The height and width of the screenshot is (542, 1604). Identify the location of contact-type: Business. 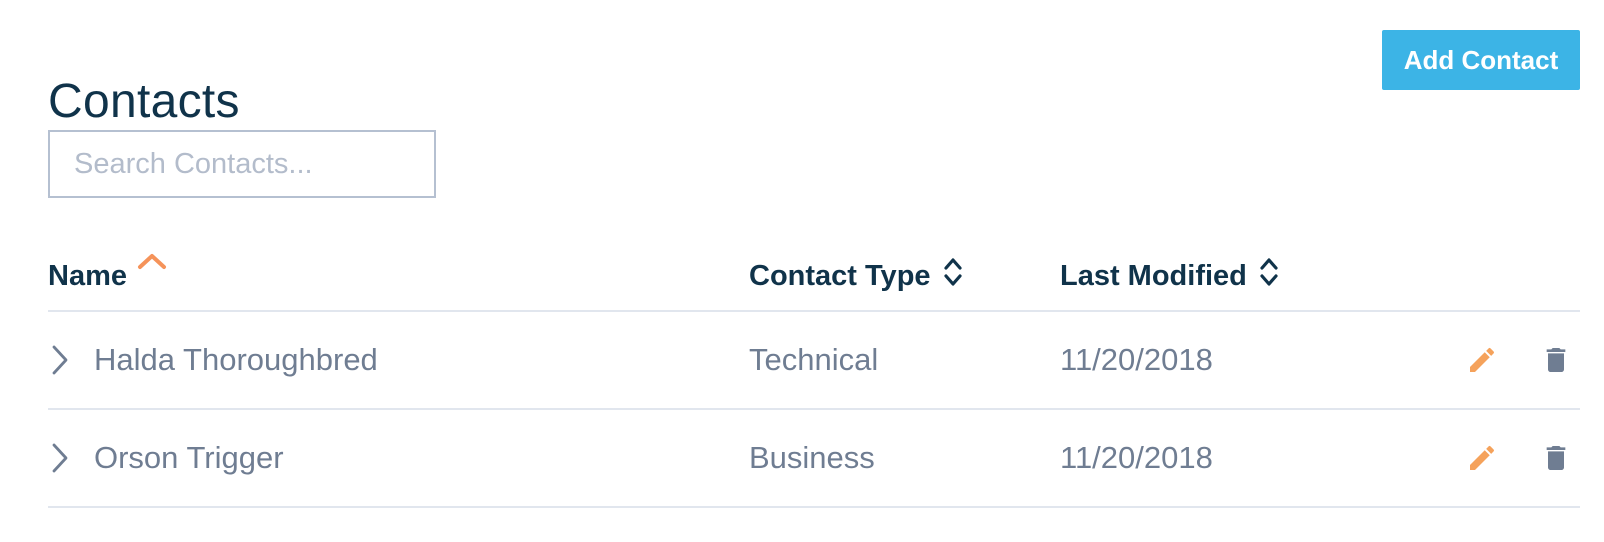
(812, 457).